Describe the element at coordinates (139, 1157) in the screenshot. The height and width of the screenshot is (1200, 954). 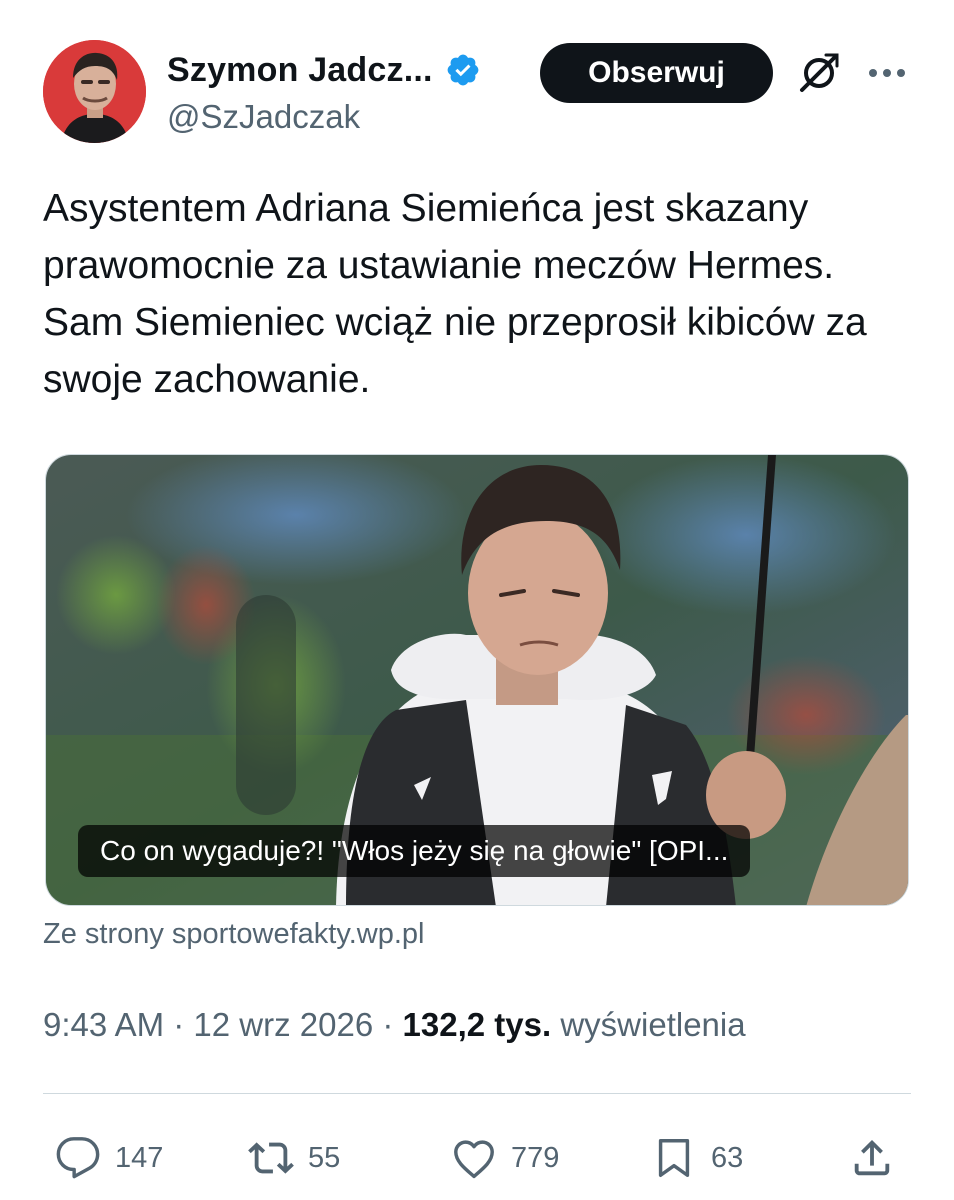
I see `reply-count: 147` at that location.